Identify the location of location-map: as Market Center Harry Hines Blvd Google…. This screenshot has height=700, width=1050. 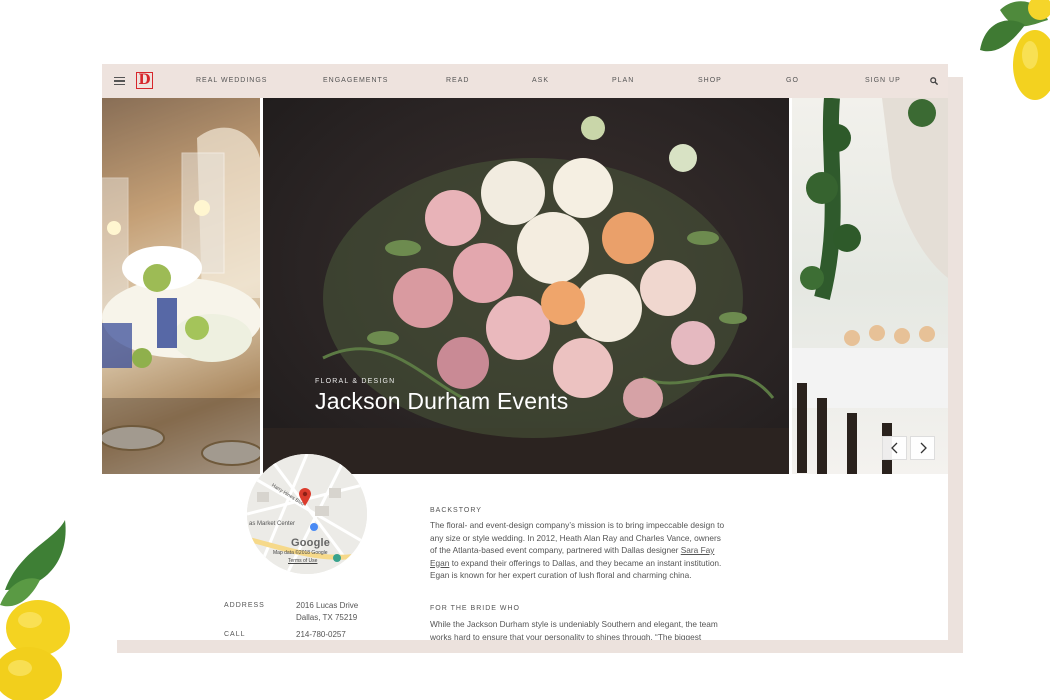
(307, 514).